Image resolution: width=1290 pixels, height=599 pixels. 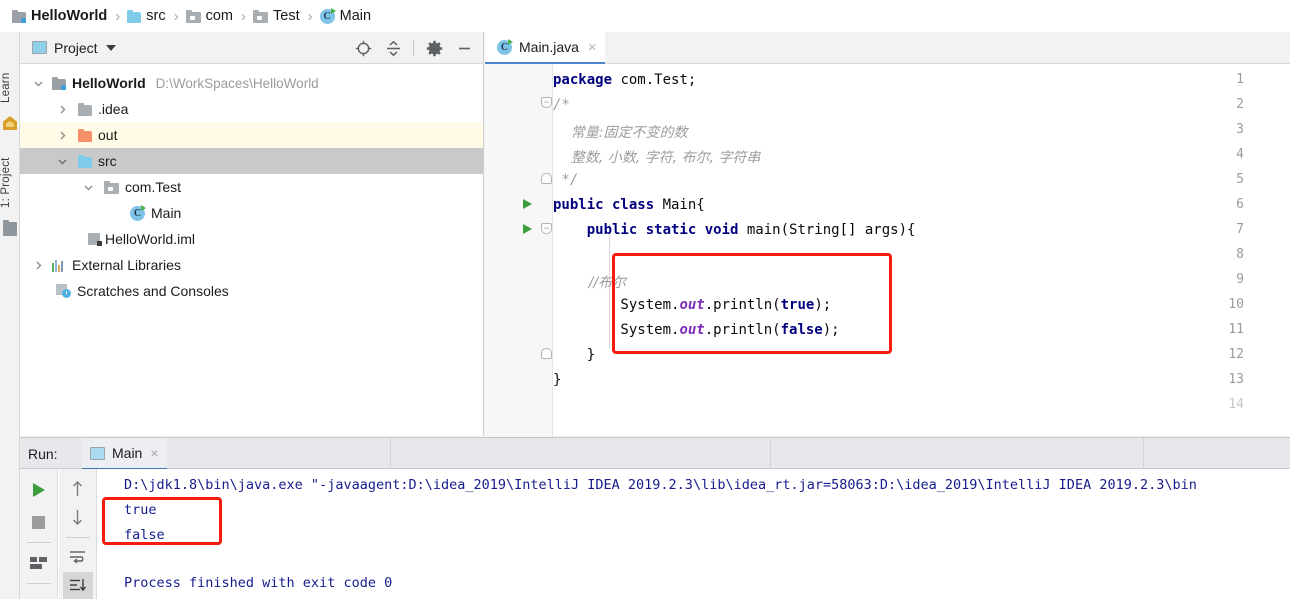 I want to click on editor-tab-main-java: C Main.java ×, so click(x=545, y=48).